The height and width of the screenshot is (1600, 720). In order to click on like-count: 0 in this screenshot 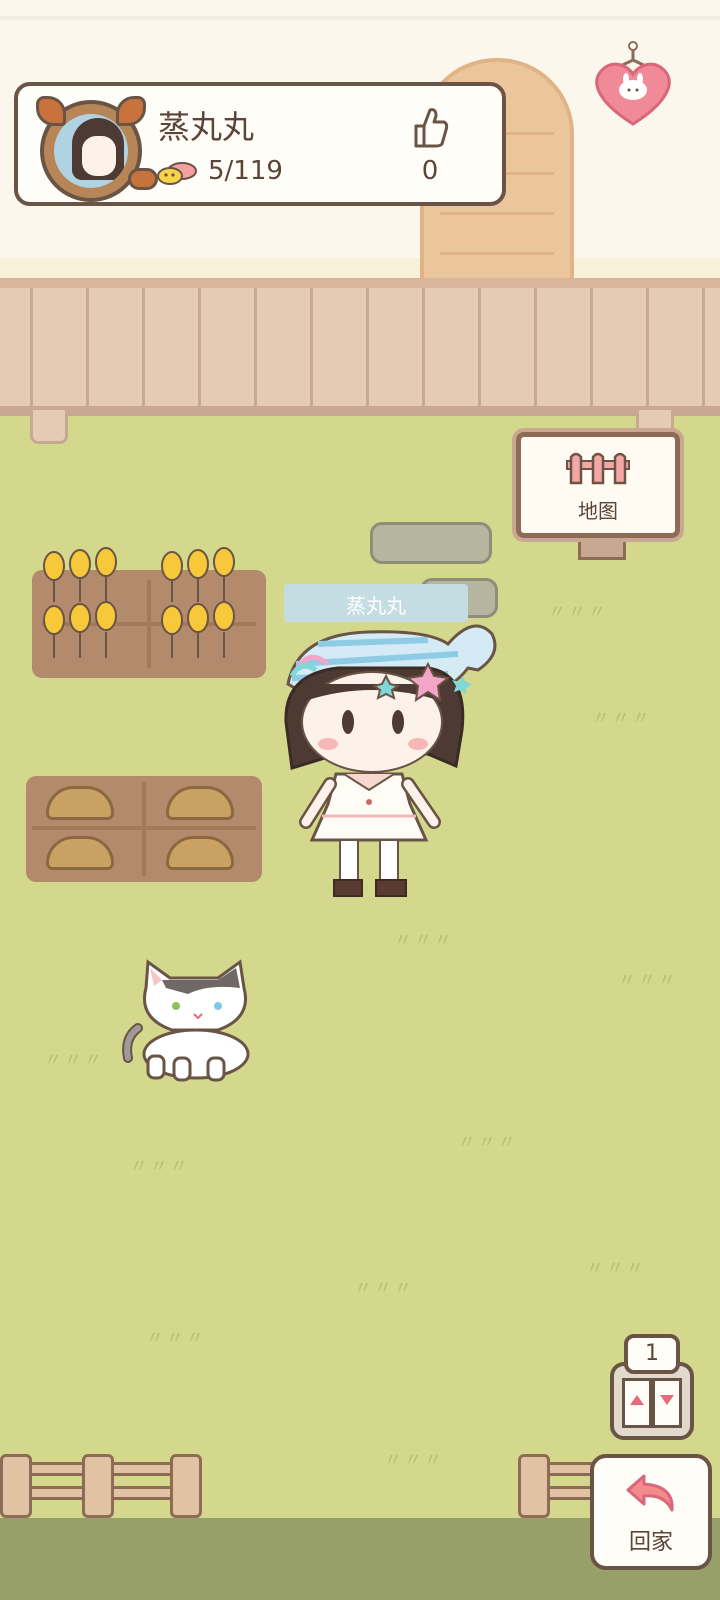, I will do `click(430, 171)`.